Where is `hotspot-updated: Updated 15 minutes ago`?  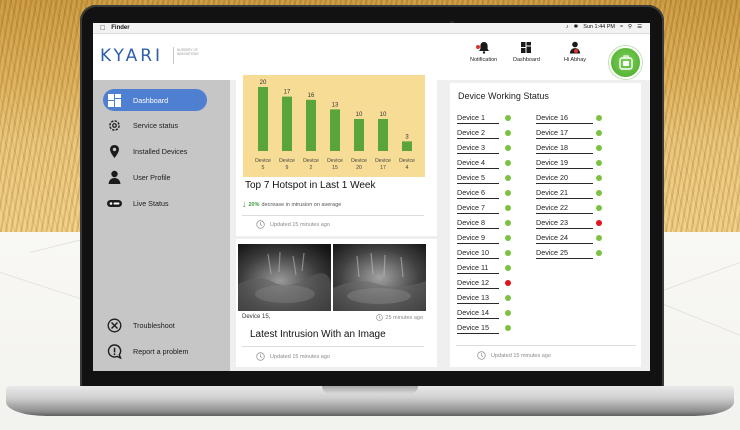
hotspot-updated: Updated 15 minutes ago is located at coordinates (293, 224).